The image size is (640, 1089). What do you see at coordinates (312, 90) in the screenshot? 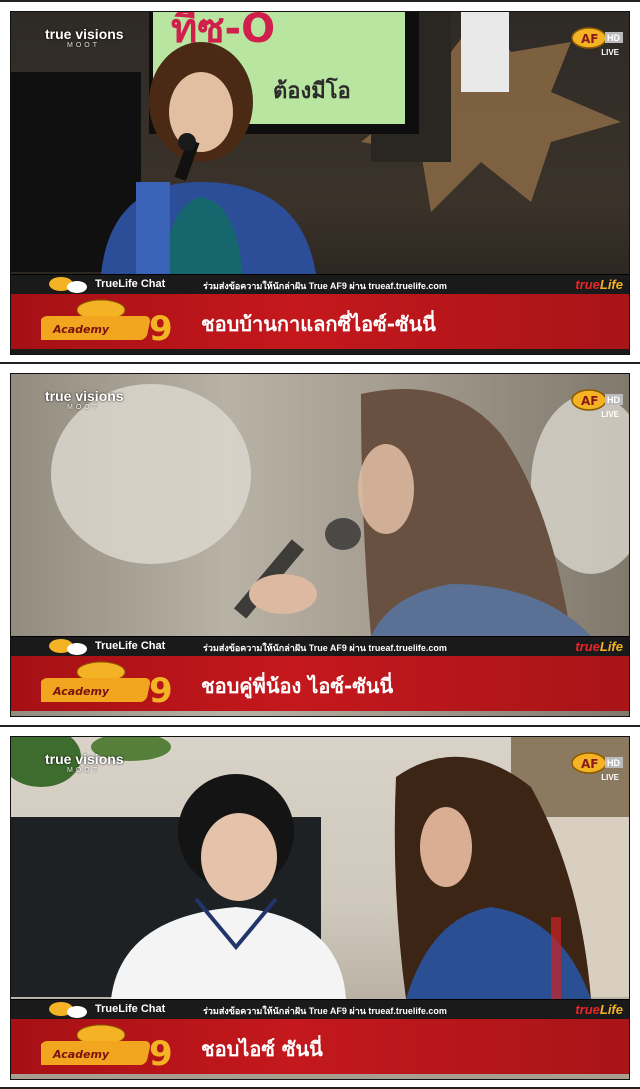
I see `sign-text: ต้องมีโอ` at bounding box center [312, 90].